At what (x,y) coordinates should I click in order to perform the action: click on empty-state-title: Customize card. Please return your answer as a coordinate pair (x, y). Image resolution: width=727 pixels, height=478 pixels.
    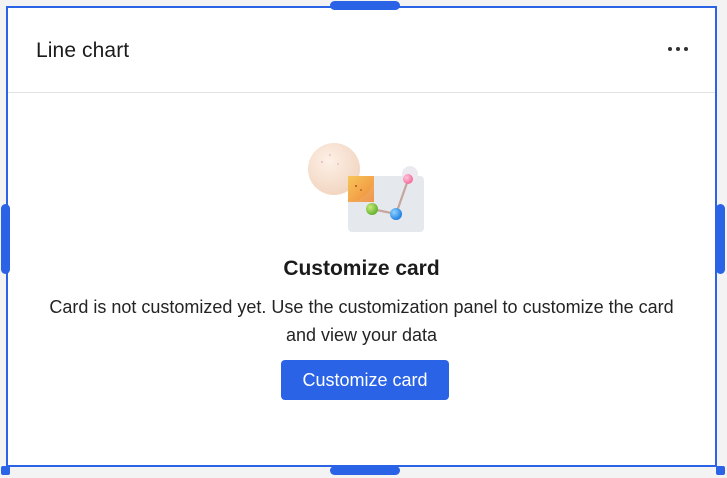
    Looking at the image, I should click on (361, 268).